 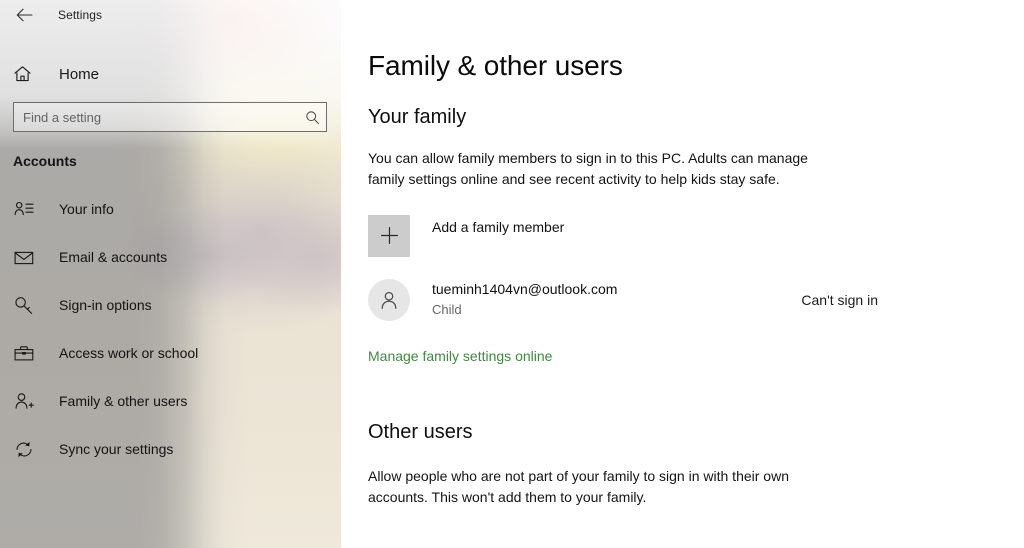 What do you see at coordinates (389, 299) in the screenshot?
I see `person-avatar-icon` at bounding box center [389, 299].